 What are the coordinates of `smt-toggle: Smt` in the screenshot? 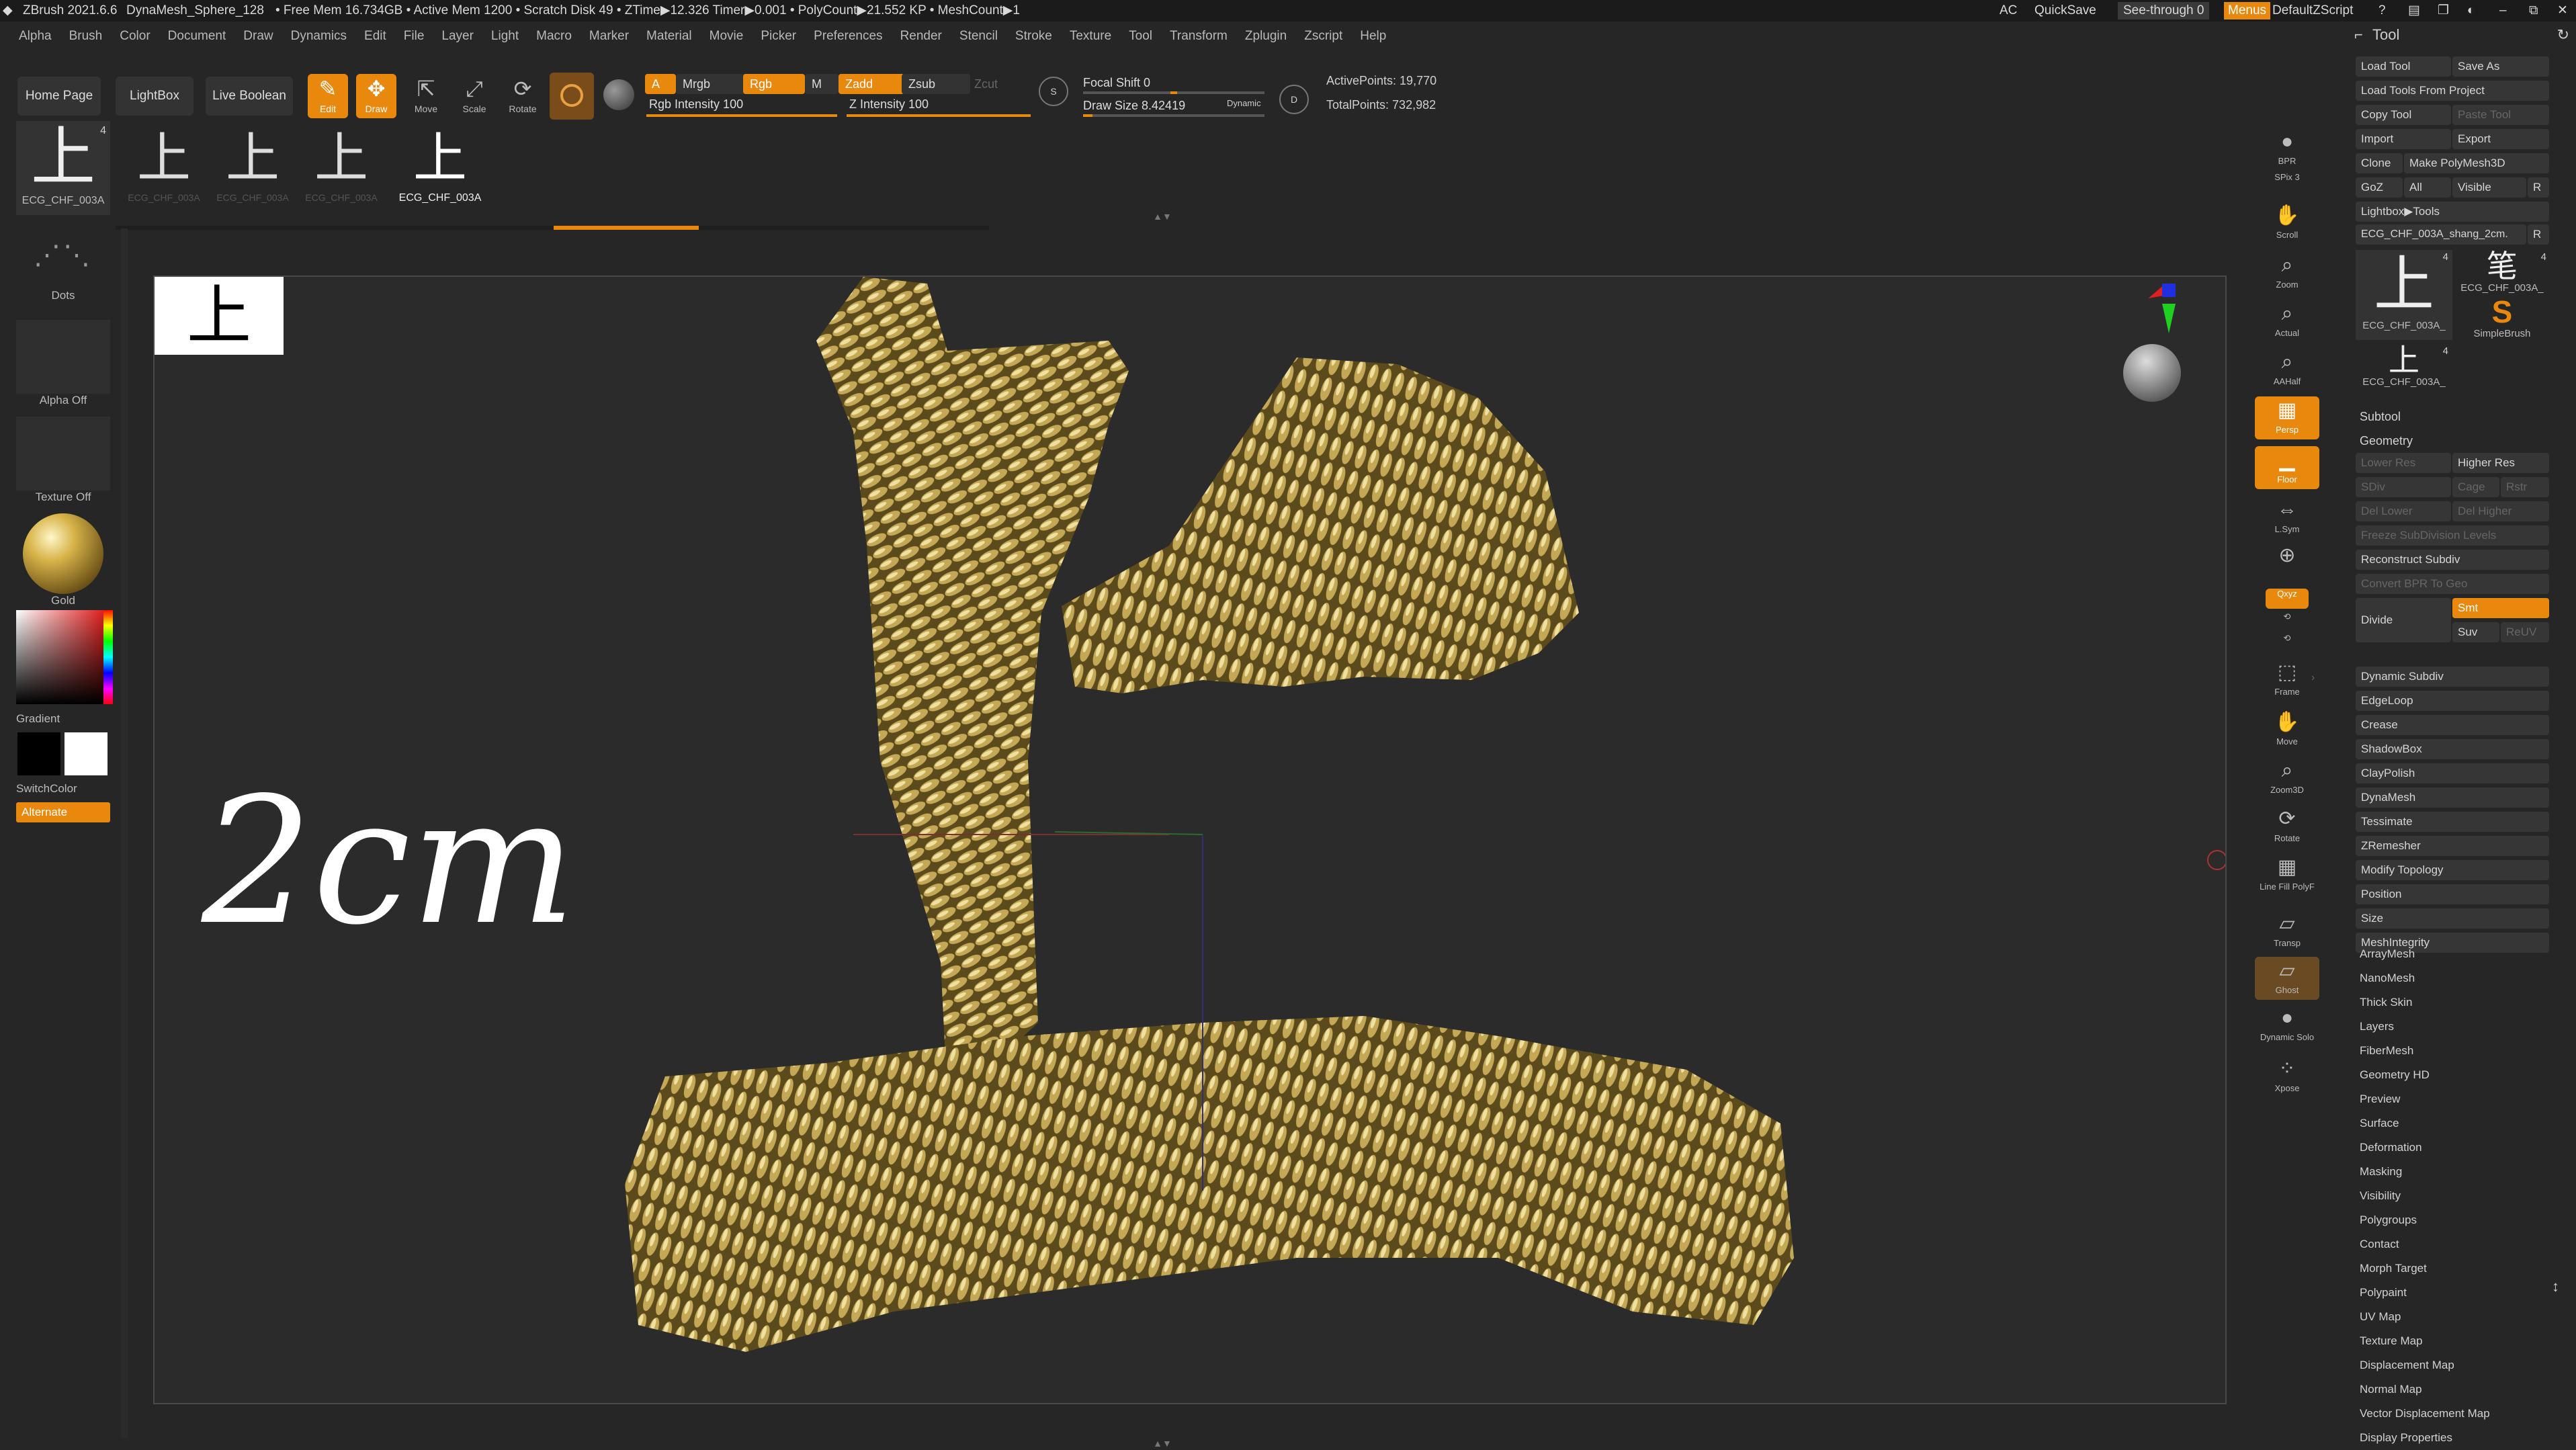 It's located at (2500, 608).